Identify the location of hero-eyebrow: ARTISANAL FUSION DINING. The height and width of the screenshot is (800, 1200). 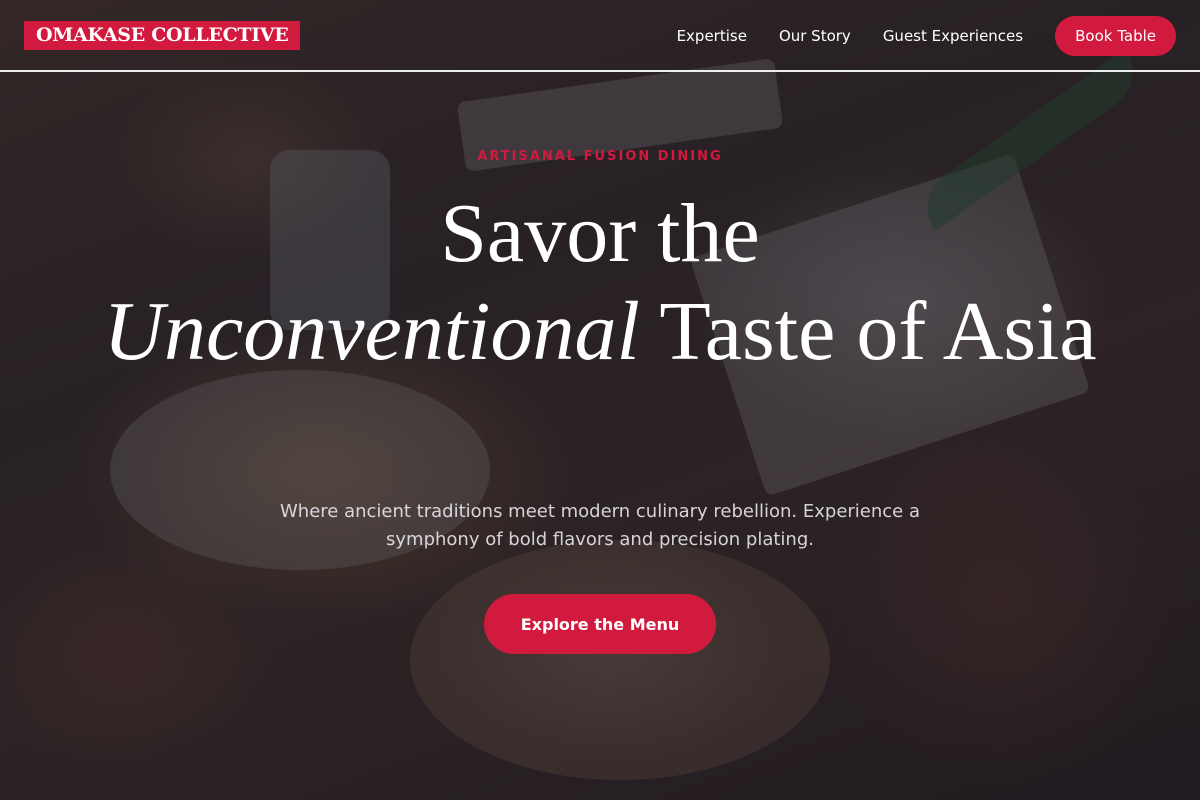
(600, 156).